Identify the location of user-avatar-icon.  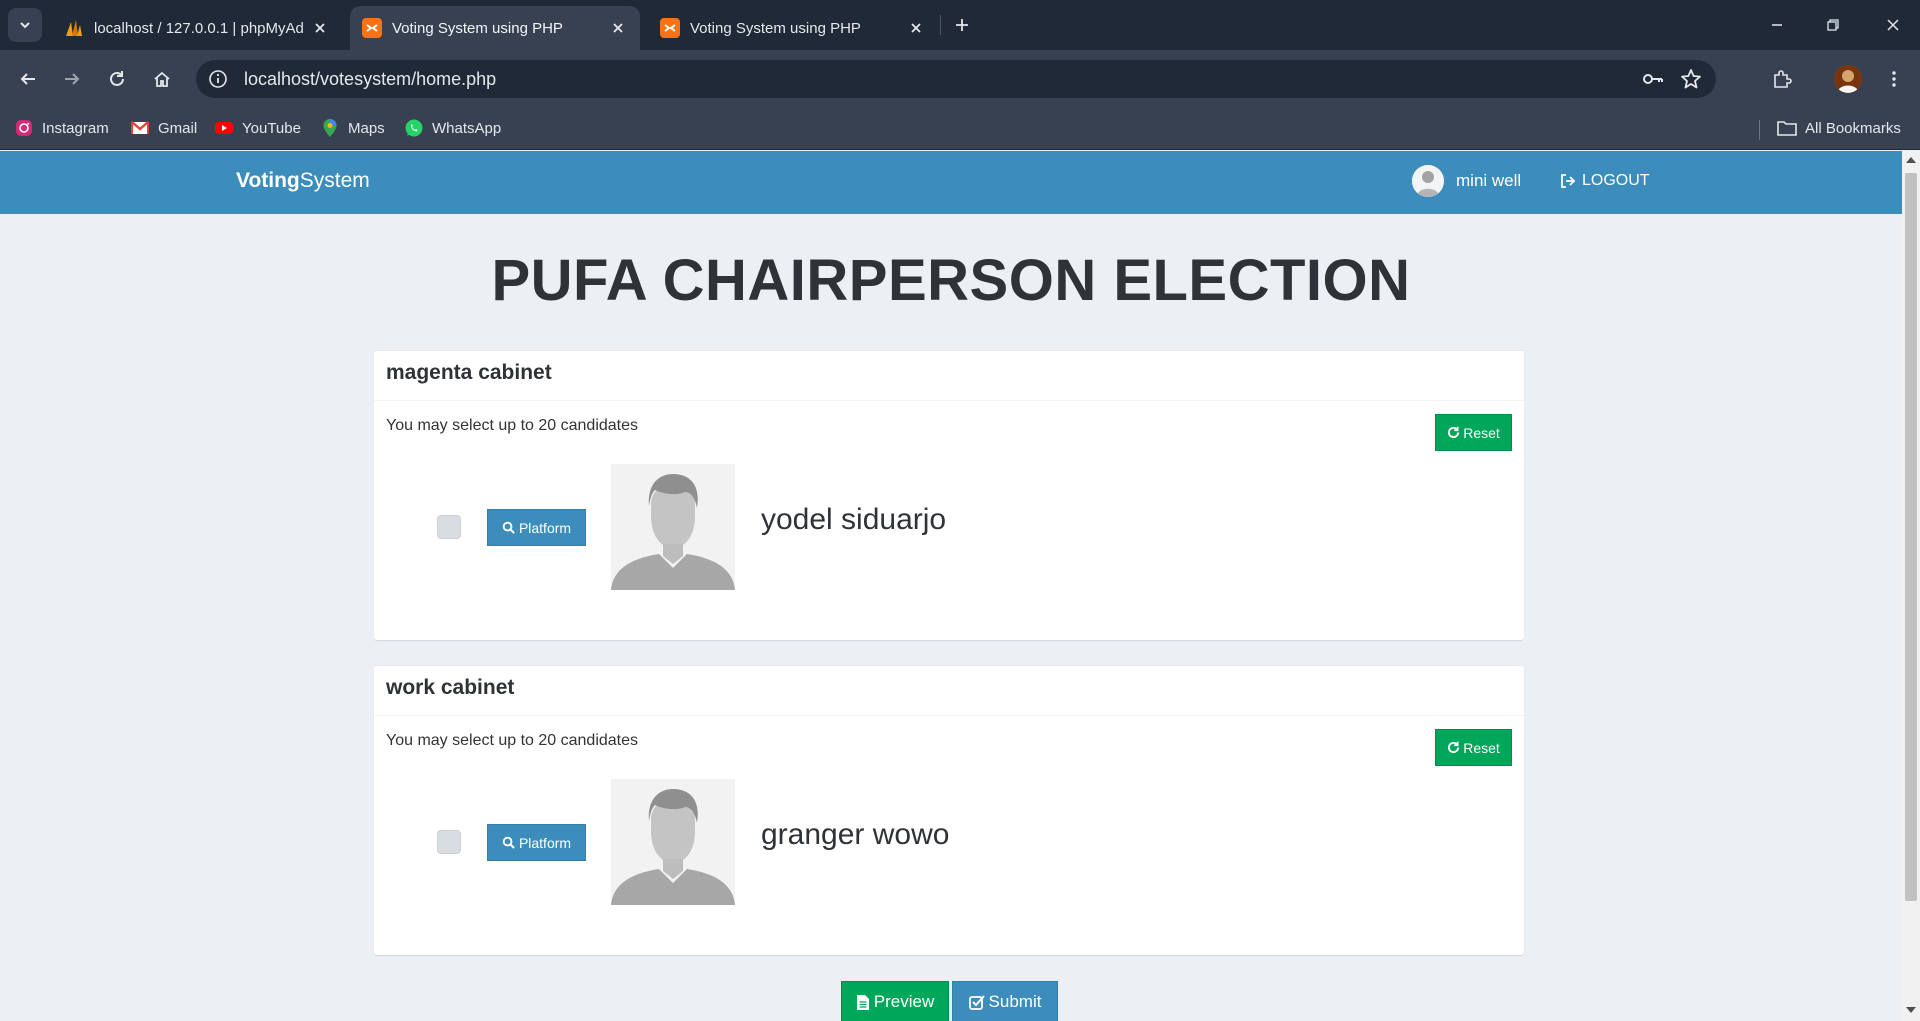
(1428, 181).